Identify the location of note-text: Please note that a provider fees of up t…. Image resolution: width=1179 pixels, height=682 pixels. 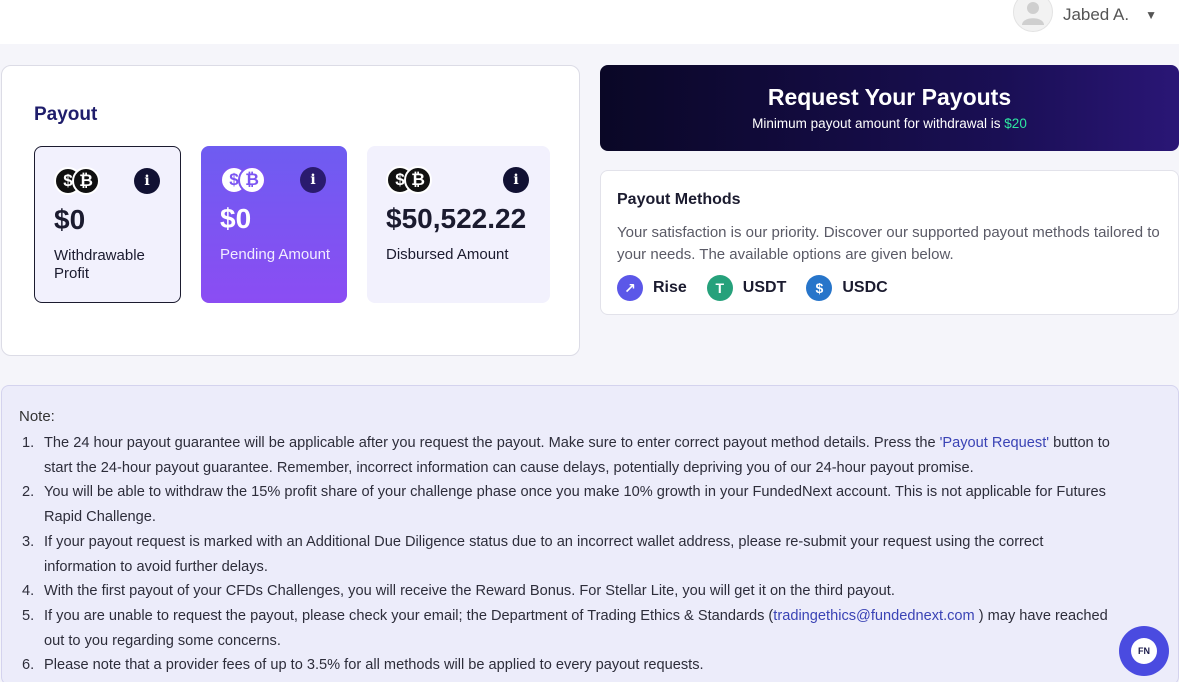
(374, 665).